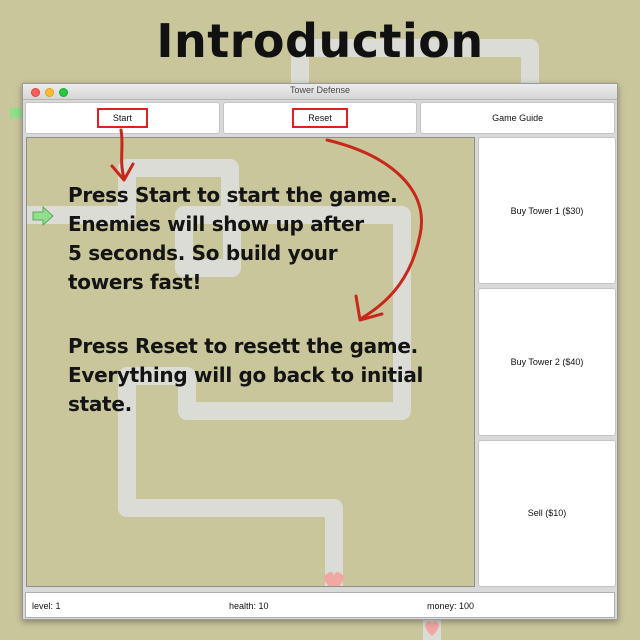  Describe the element at coordinates (233, 195) in the screenshot. I see `start-instruction-line: Press Start to start the game.` at that location.